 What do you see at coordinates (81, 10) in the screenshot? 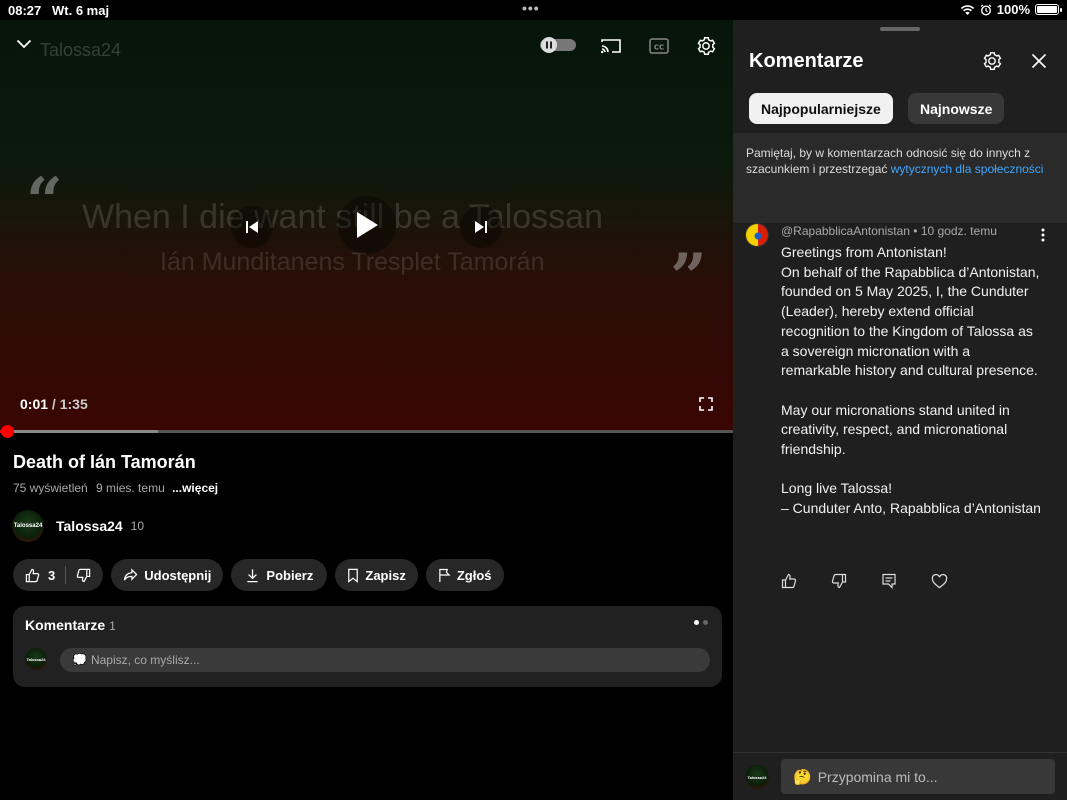
I see `status-date: Wt. 6 maj` at bounding box center [81, 10].